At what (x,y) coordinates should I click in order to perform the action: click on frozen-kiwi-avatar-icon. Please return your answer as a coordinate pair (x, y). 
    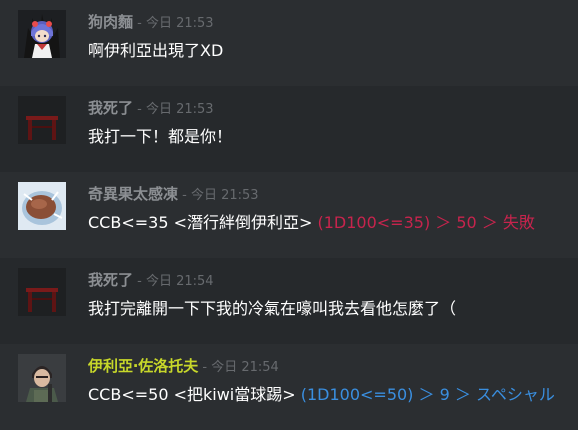
    Looking at the image, I should click on (42, 206).